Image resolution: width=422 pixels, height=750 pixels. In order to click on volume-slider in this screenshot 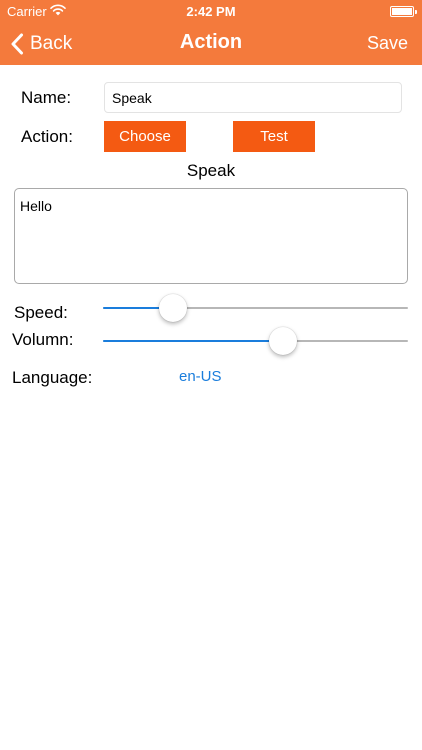, I will do `click(255, 341)`.